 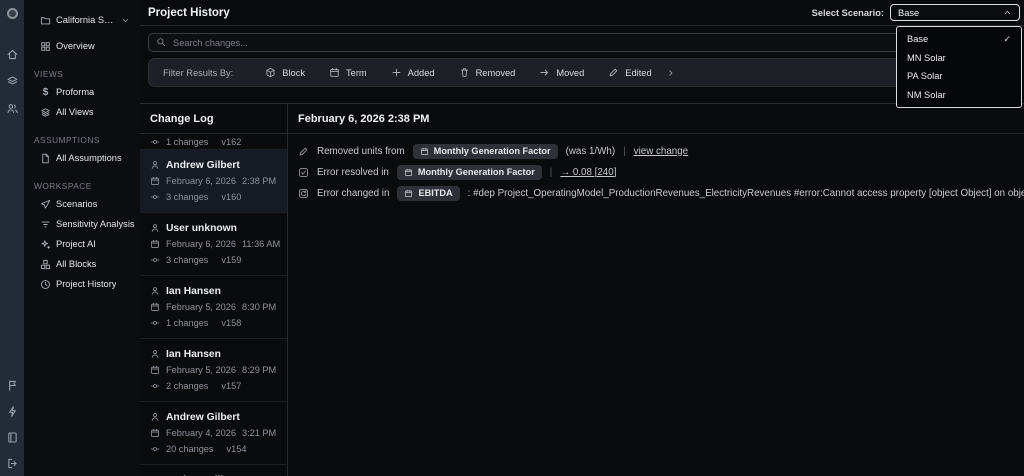 What do you see at coordinates (671, 73) in the screenshot?
I see `chevron-right-icon` at bounding box center [671, 73].